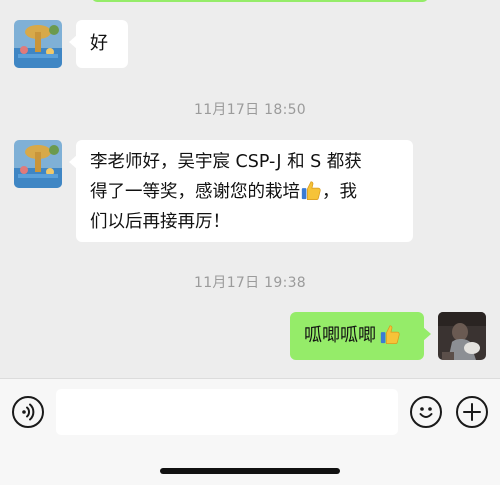 The image size is (500, 485). I want to click on message-text: 好, so click(99, 43).